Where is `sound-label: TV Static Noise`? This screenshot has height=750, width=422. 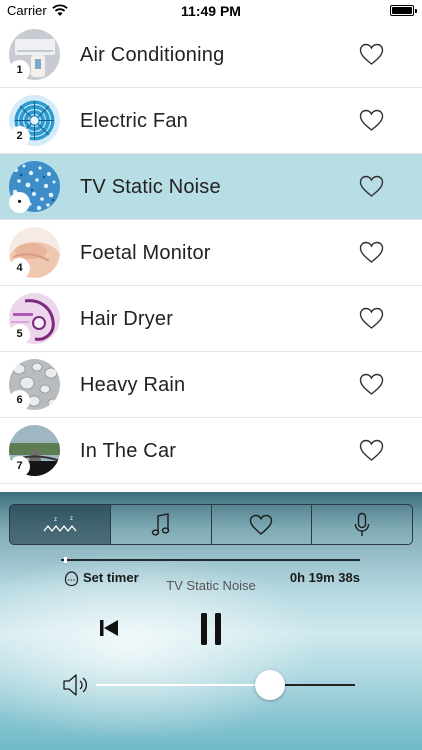
sound-label: TV Static Noise is located at coordinates (150, 187).